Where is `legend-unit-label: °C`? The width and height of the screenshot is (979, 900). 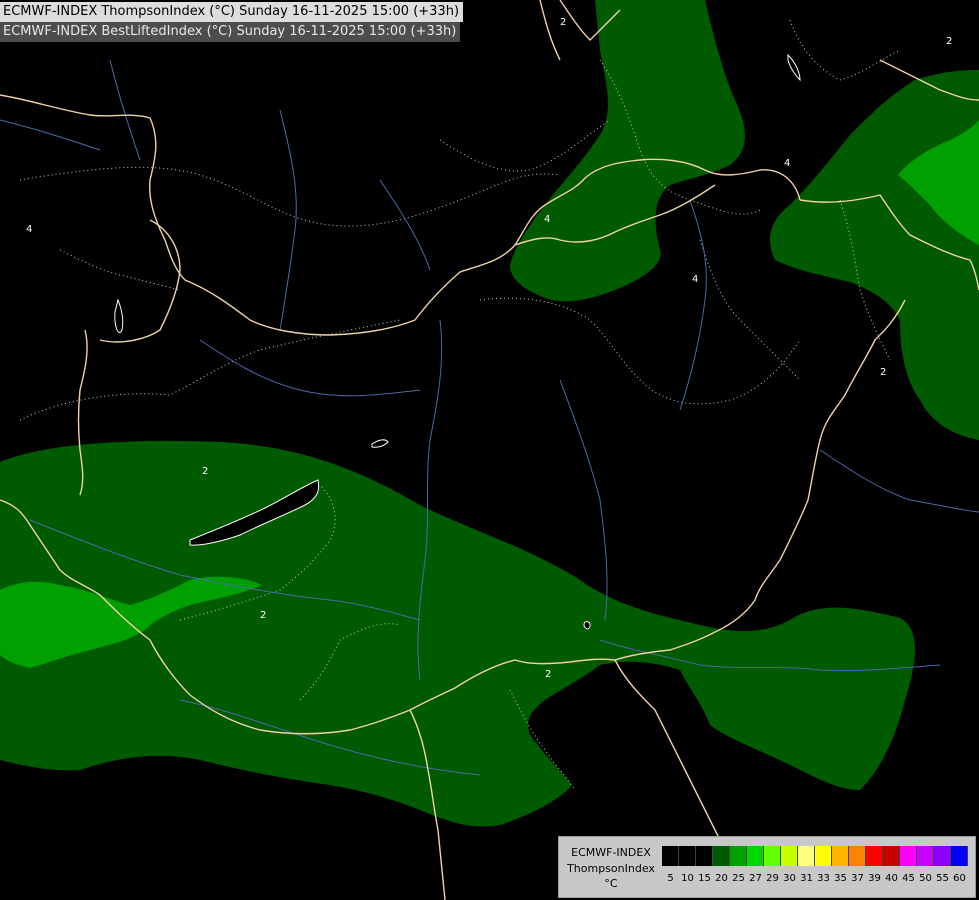 legend-unit-label: °C is located at coordinates (611, 883).